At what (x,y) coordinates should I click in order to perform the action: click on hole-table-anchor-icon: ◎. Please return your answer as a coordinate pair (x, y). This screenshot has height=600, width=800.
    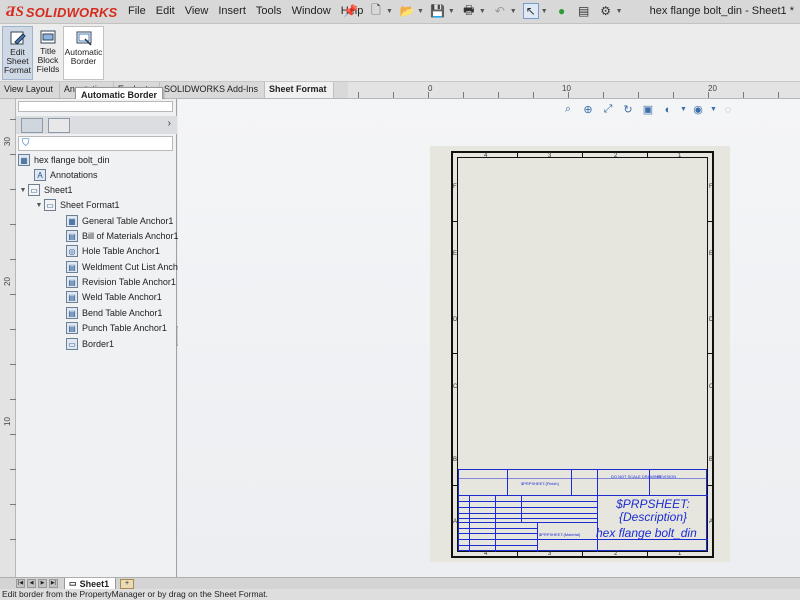
    Looking at the image, I should click on (72, 251).